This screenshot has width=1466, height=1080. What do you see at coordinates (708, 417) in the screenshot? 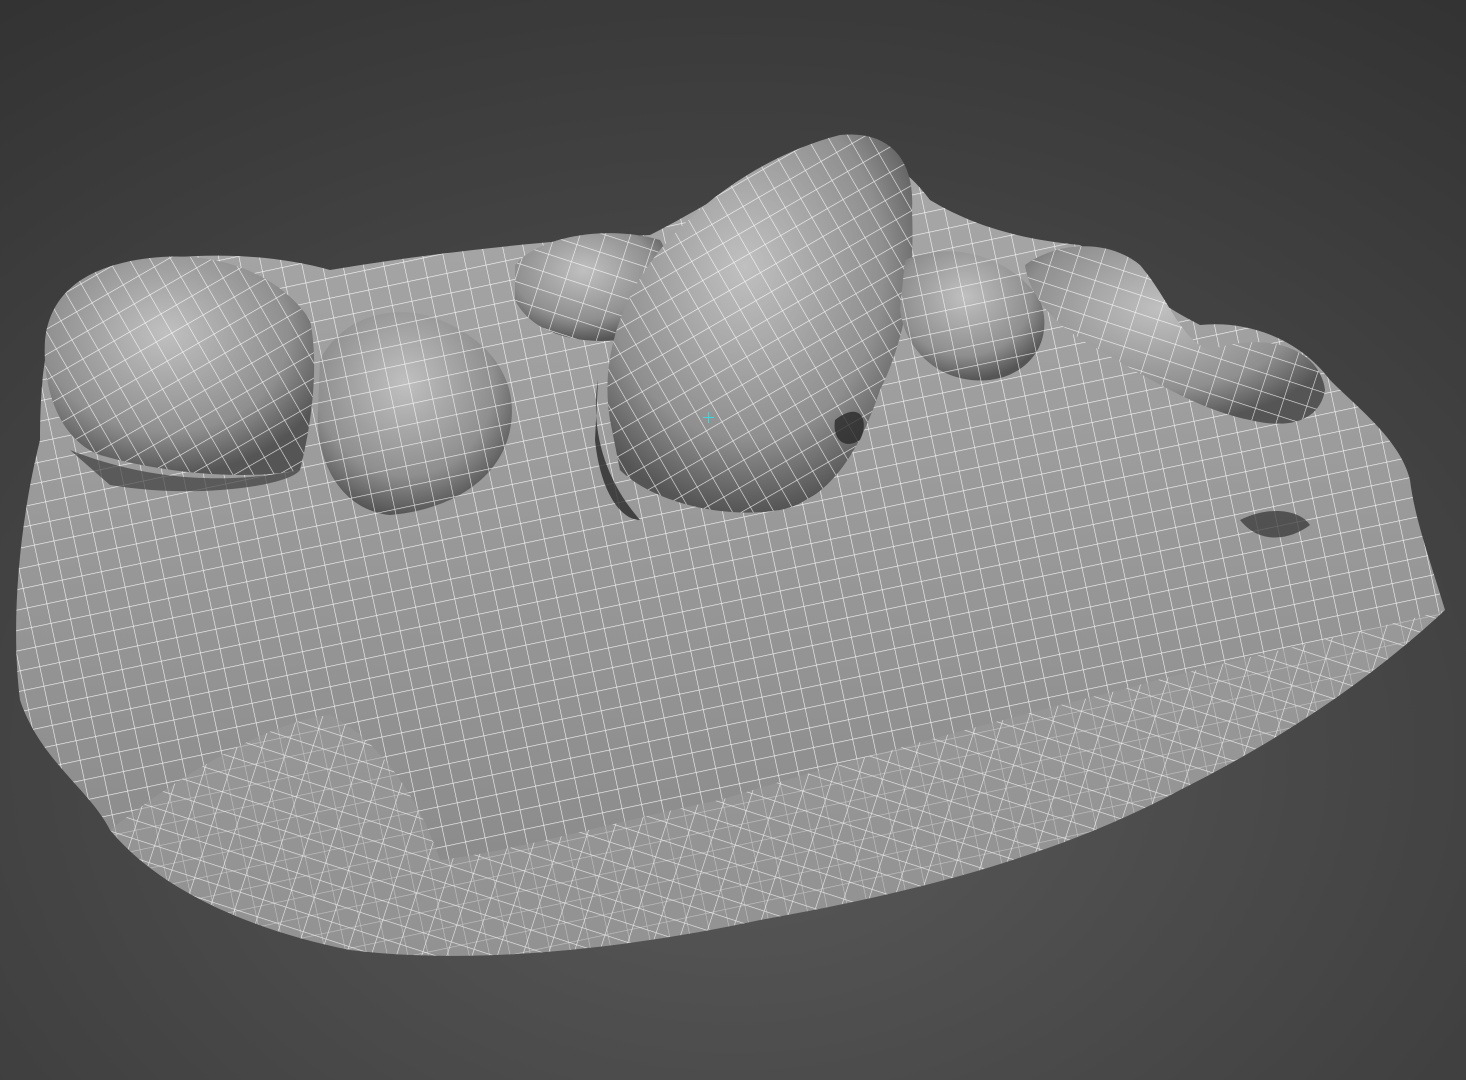
I see `crosshair-cursor-icon` at bounding box center [708, 417].